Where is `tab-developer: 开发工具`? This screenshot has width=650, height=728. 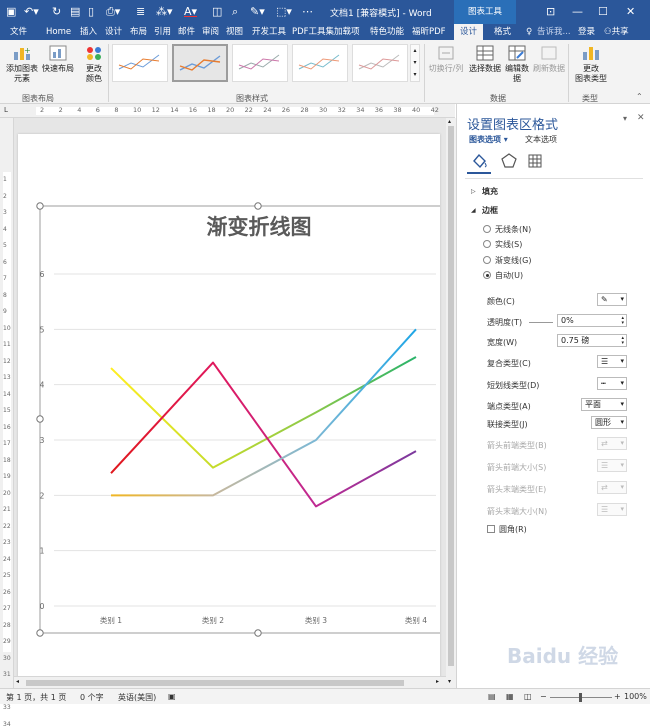
tab-developer: 开发工具 is located at coordinates (269, 32).